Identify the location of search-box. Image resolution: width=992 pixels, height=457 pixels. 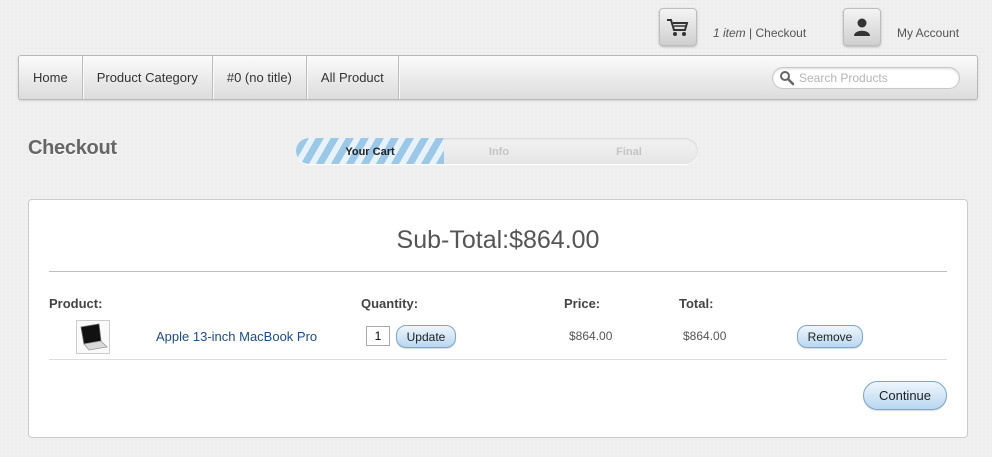
(866, 78).